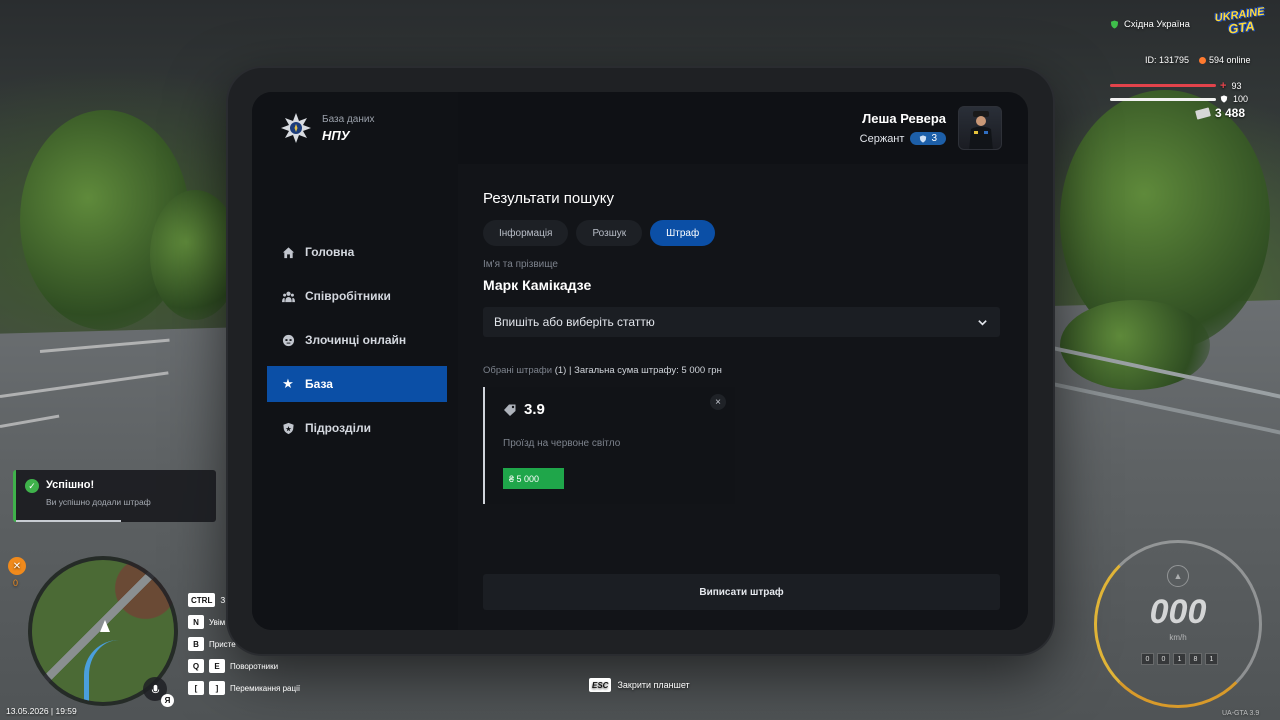  I want to click on tab-info: Інформація, so click(526, 233).